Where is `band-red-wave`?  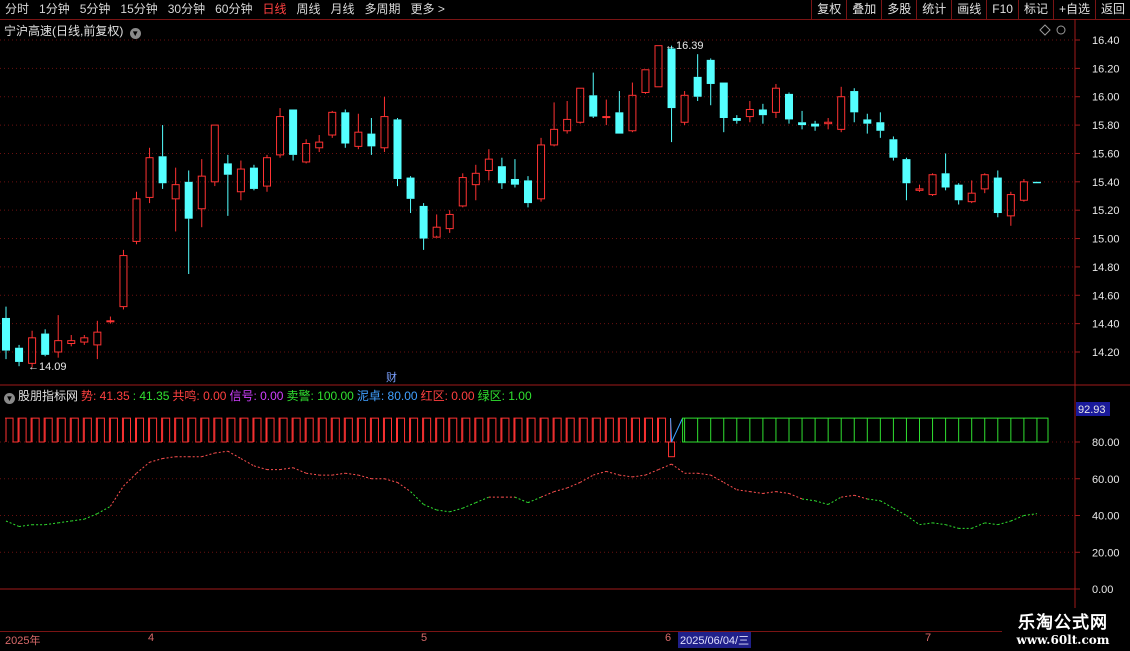 band-red-wave is located at coordinates (338, 430).